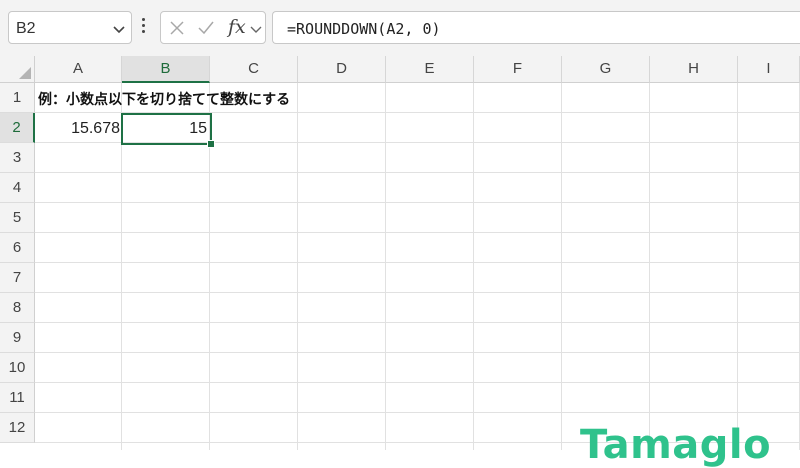 The image size is (800, 468). I want to click on formula-text: =ROUNDDOWN(A2, 0), so click(364, 29).